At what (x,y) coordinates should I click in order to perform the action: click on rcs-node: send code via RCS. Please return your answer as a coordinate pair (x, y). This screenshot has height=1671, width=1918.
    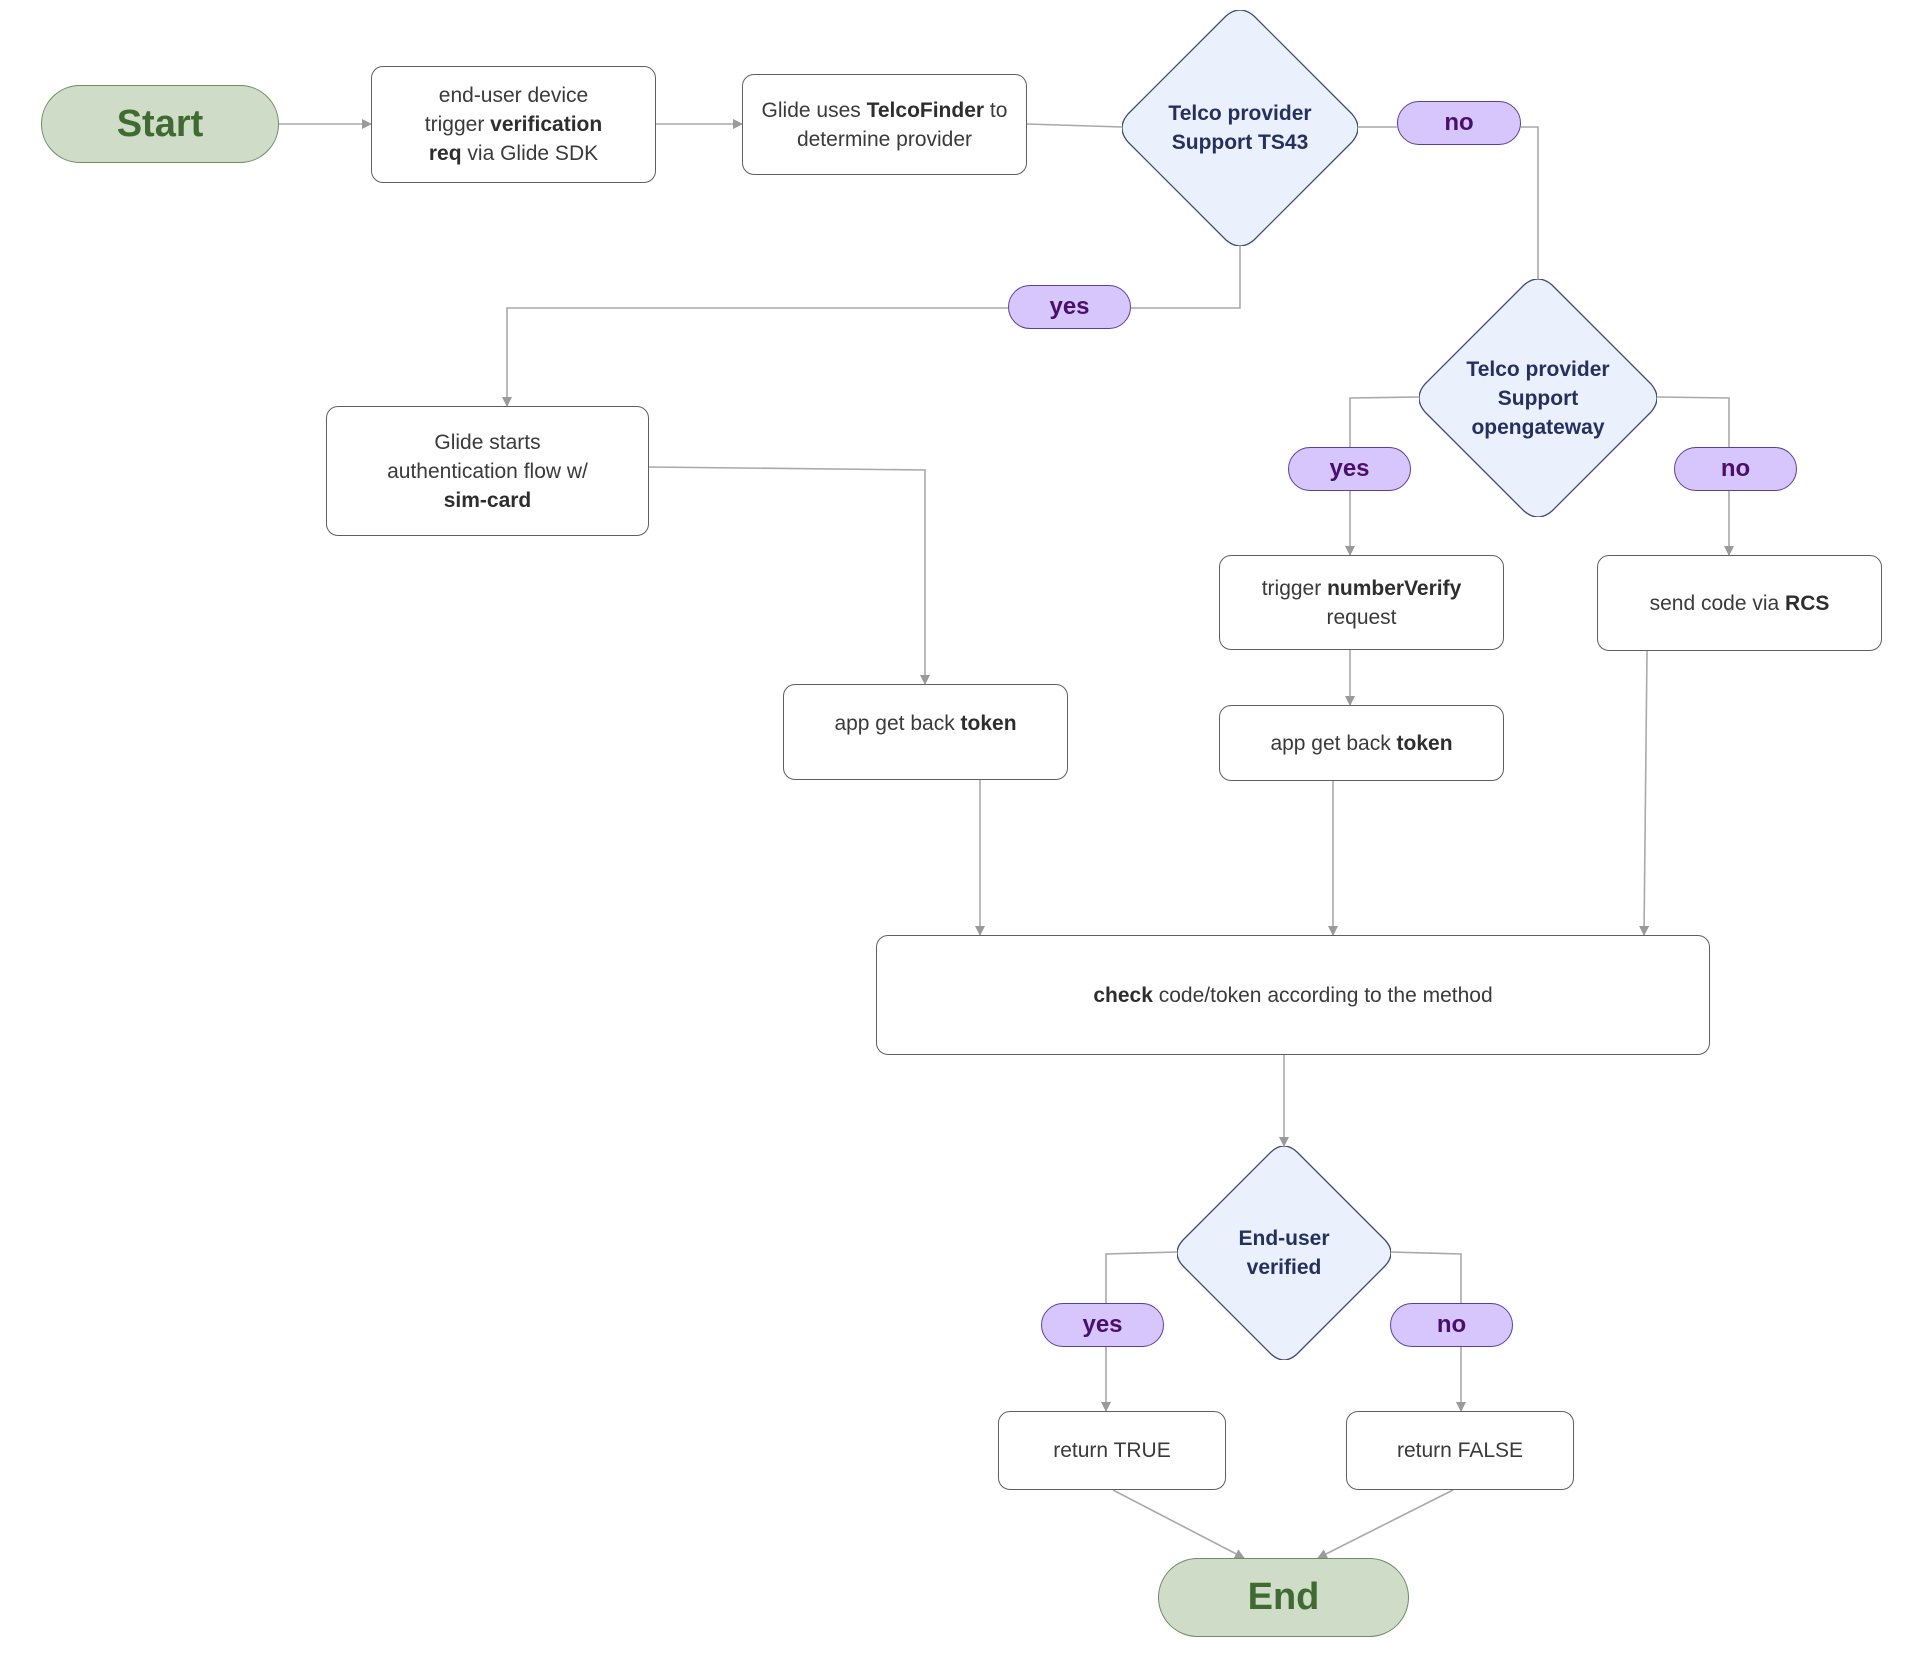
    Looking at the image, I should click on (1739, 603).